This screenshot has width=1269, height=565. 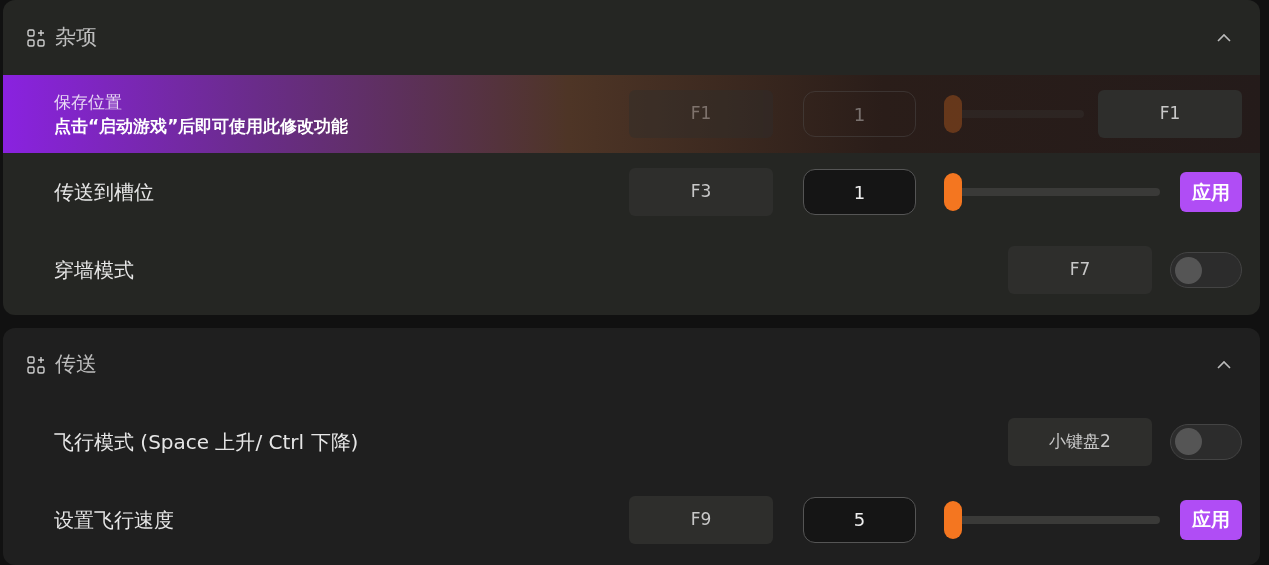 I want to click on value-field: 5, so click(x=859, y=519).